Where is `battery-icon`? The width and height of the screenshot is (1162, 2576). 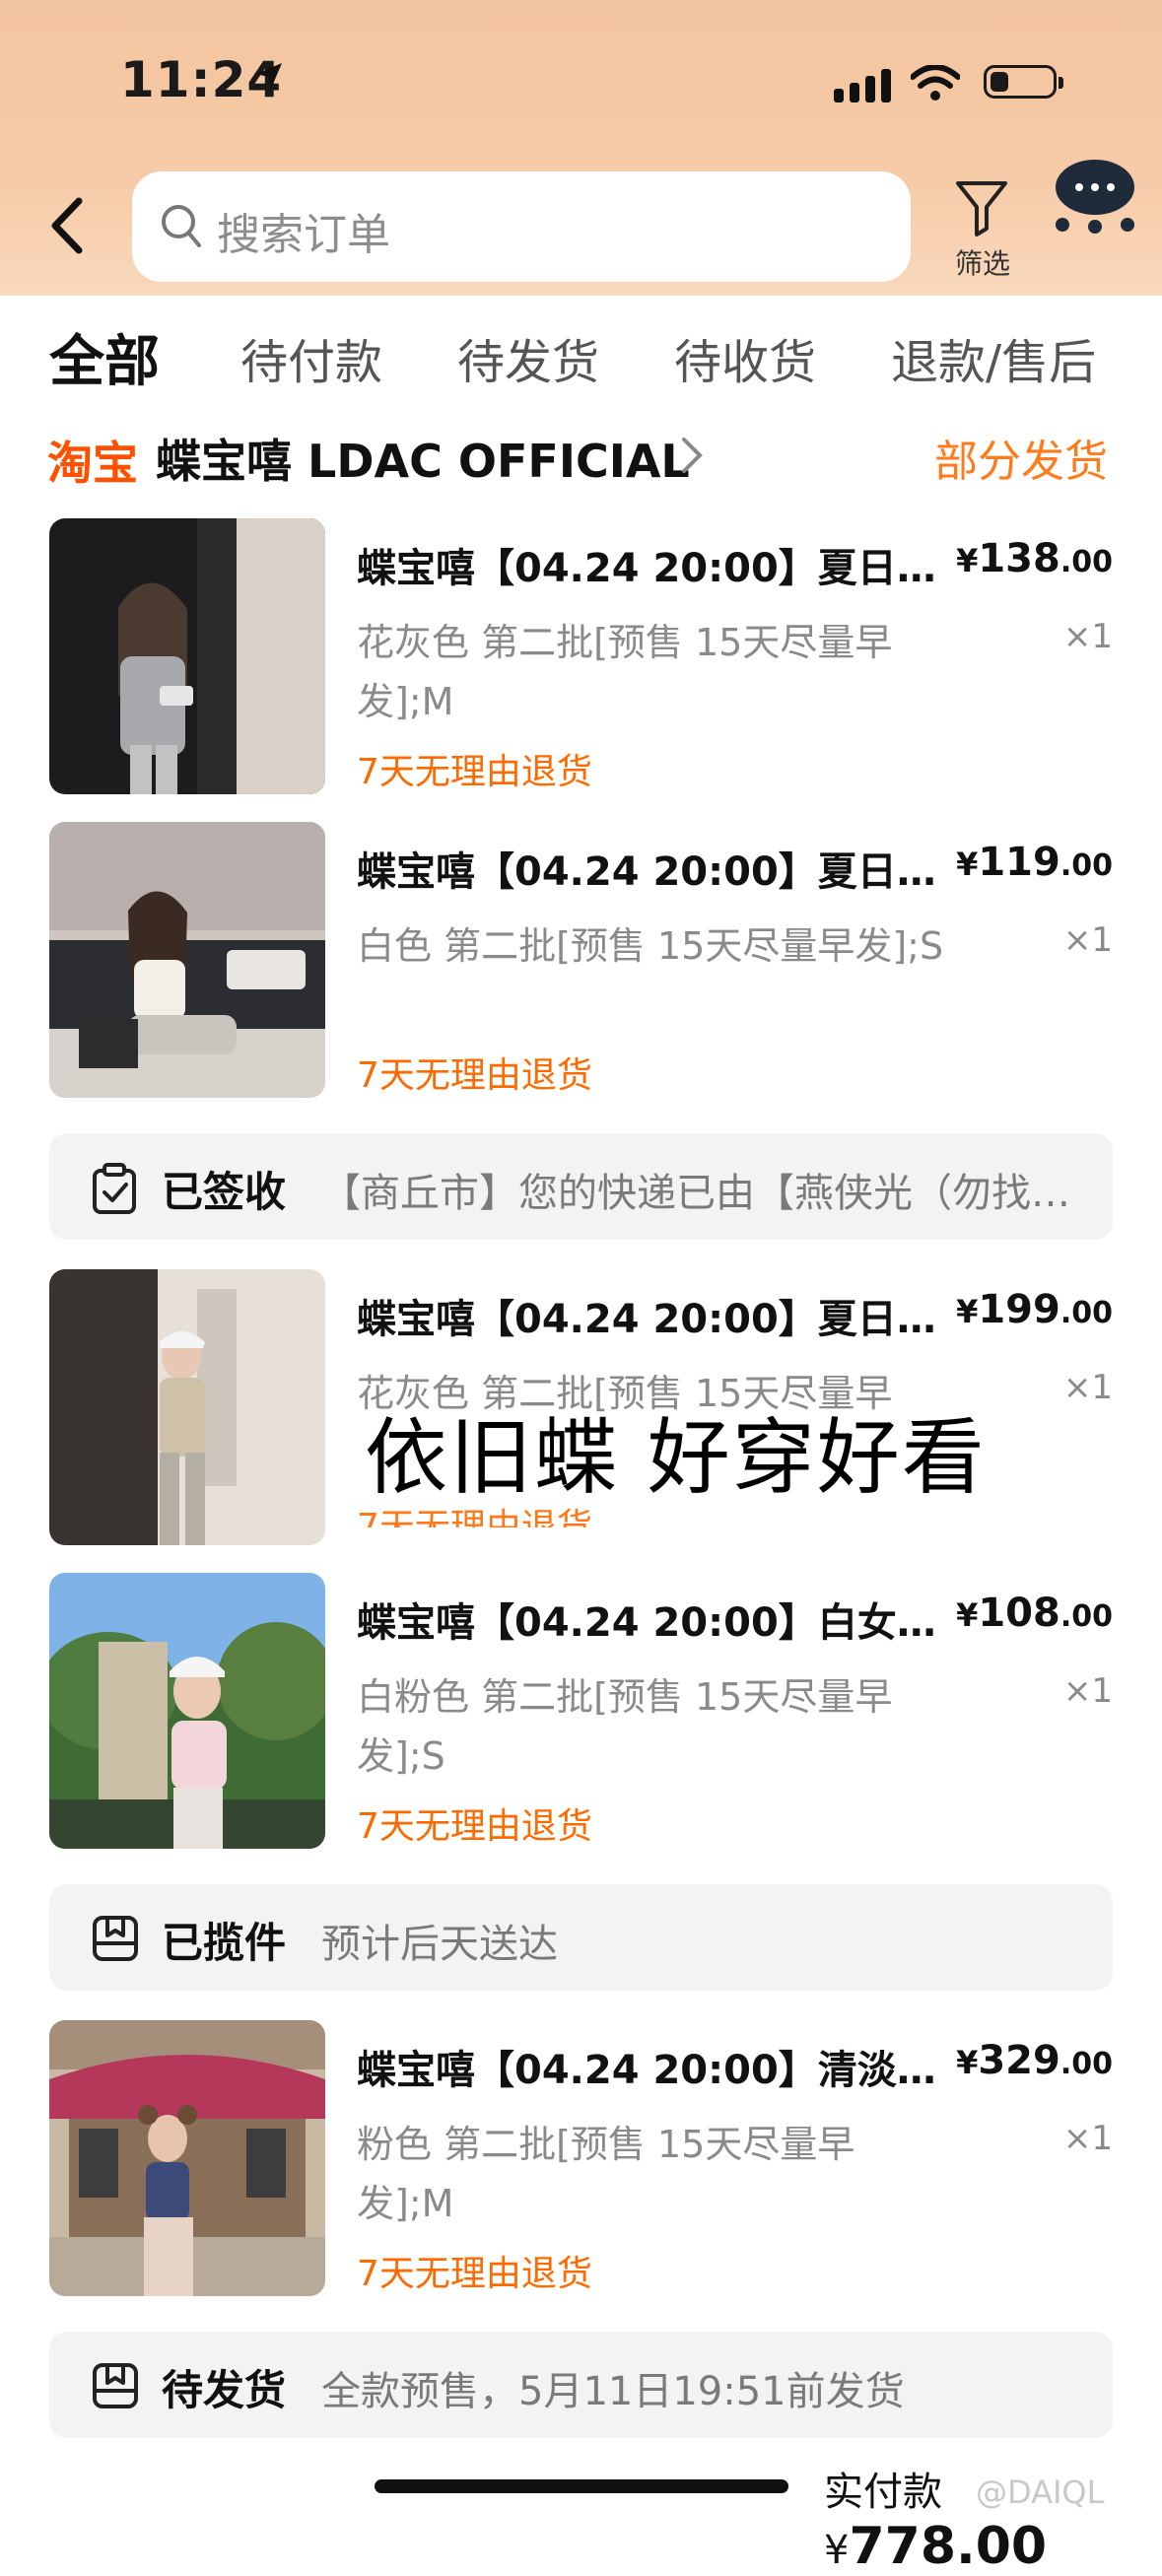 battery-icon is located at coordinates (1021, 82).